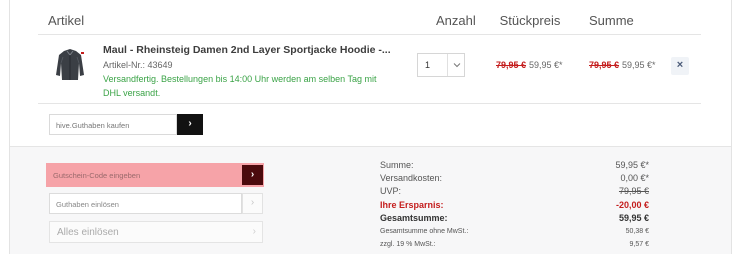 The width and height of the screenshot is (740, 254). Describe the element at coordinates (633, 218) in the screenshot. I see `summary-grand-total-value: 59,95 €` at that location.